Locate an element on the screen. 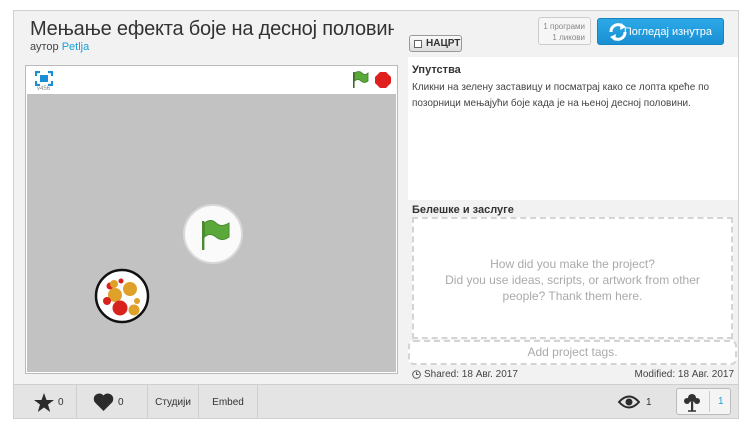  remix-divider is located at coordinates (709, 401).